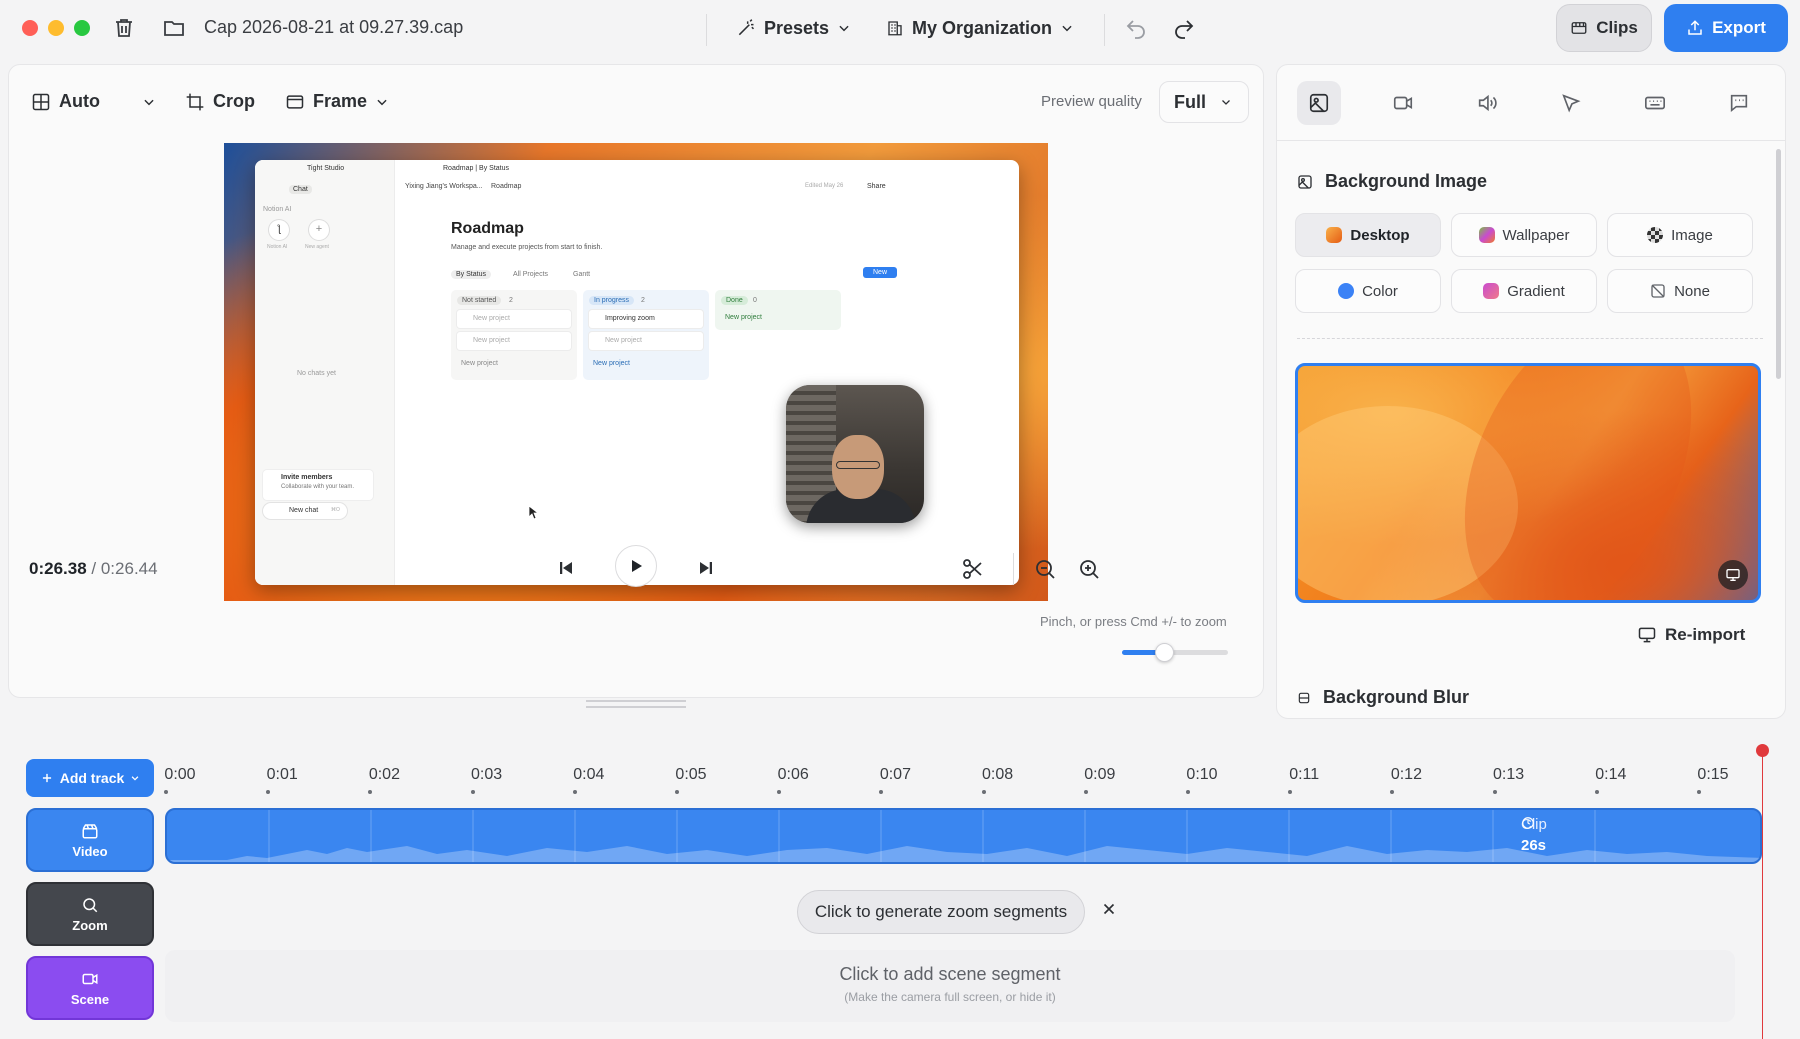 The width and height of the screenshot is (1800, 1039). I want to click on background-option-color: Color, so click(1368, 291).